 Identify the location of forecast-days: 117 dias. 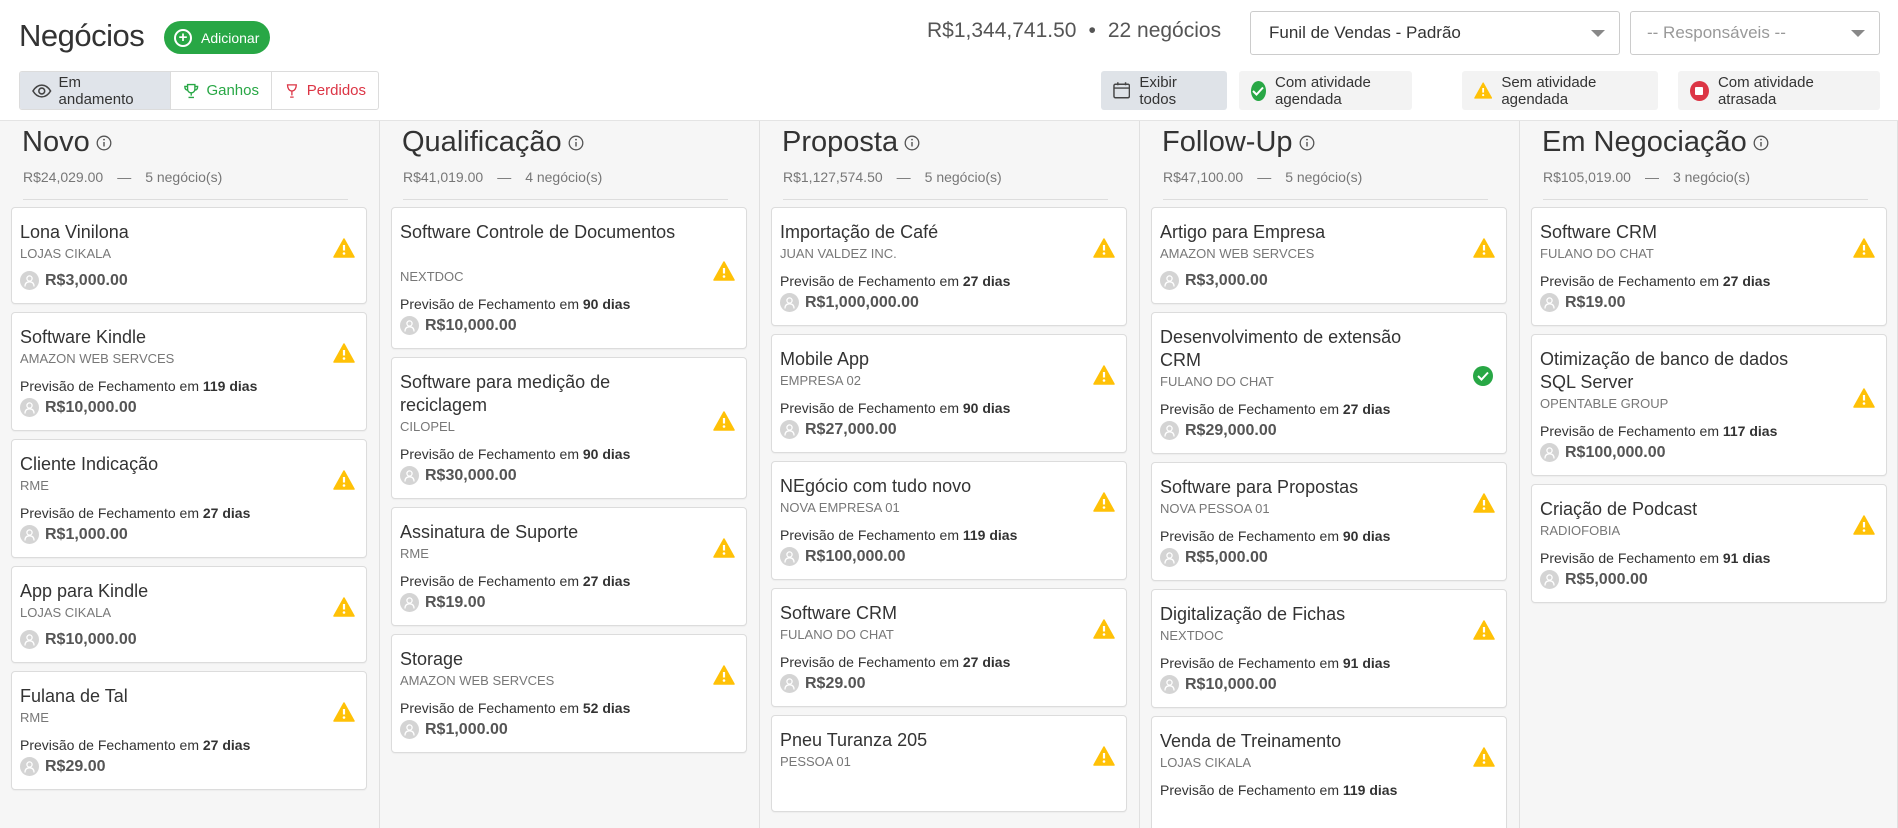
(1750, 431).